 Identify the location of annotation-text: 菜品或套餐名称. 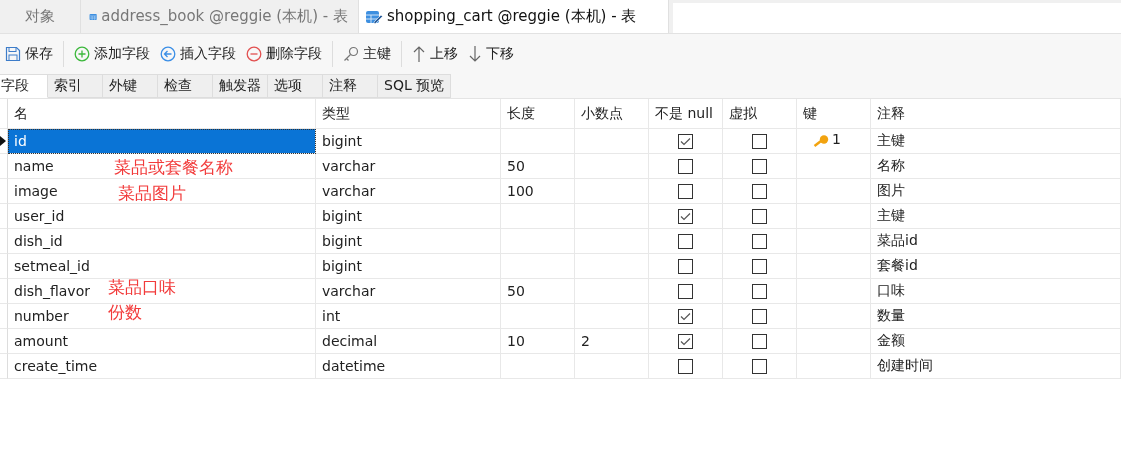
(173, 167).